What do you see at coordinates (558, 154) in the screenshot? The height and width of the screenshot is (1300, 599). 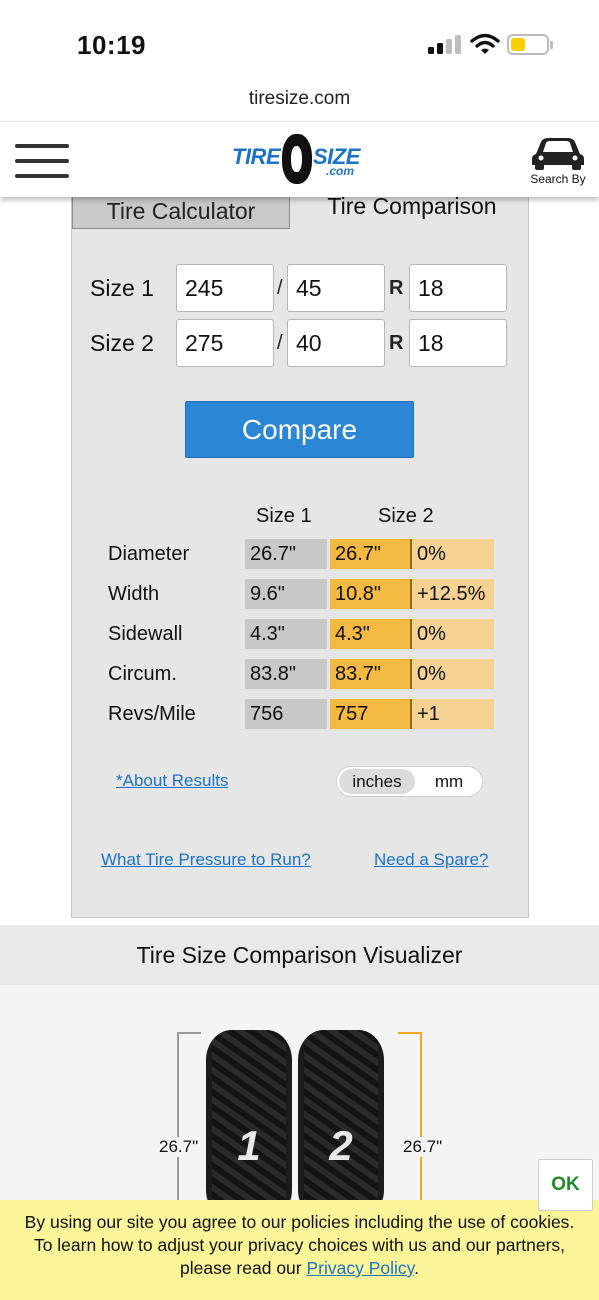 I see `car-icon` at bounding box center [558, 154].